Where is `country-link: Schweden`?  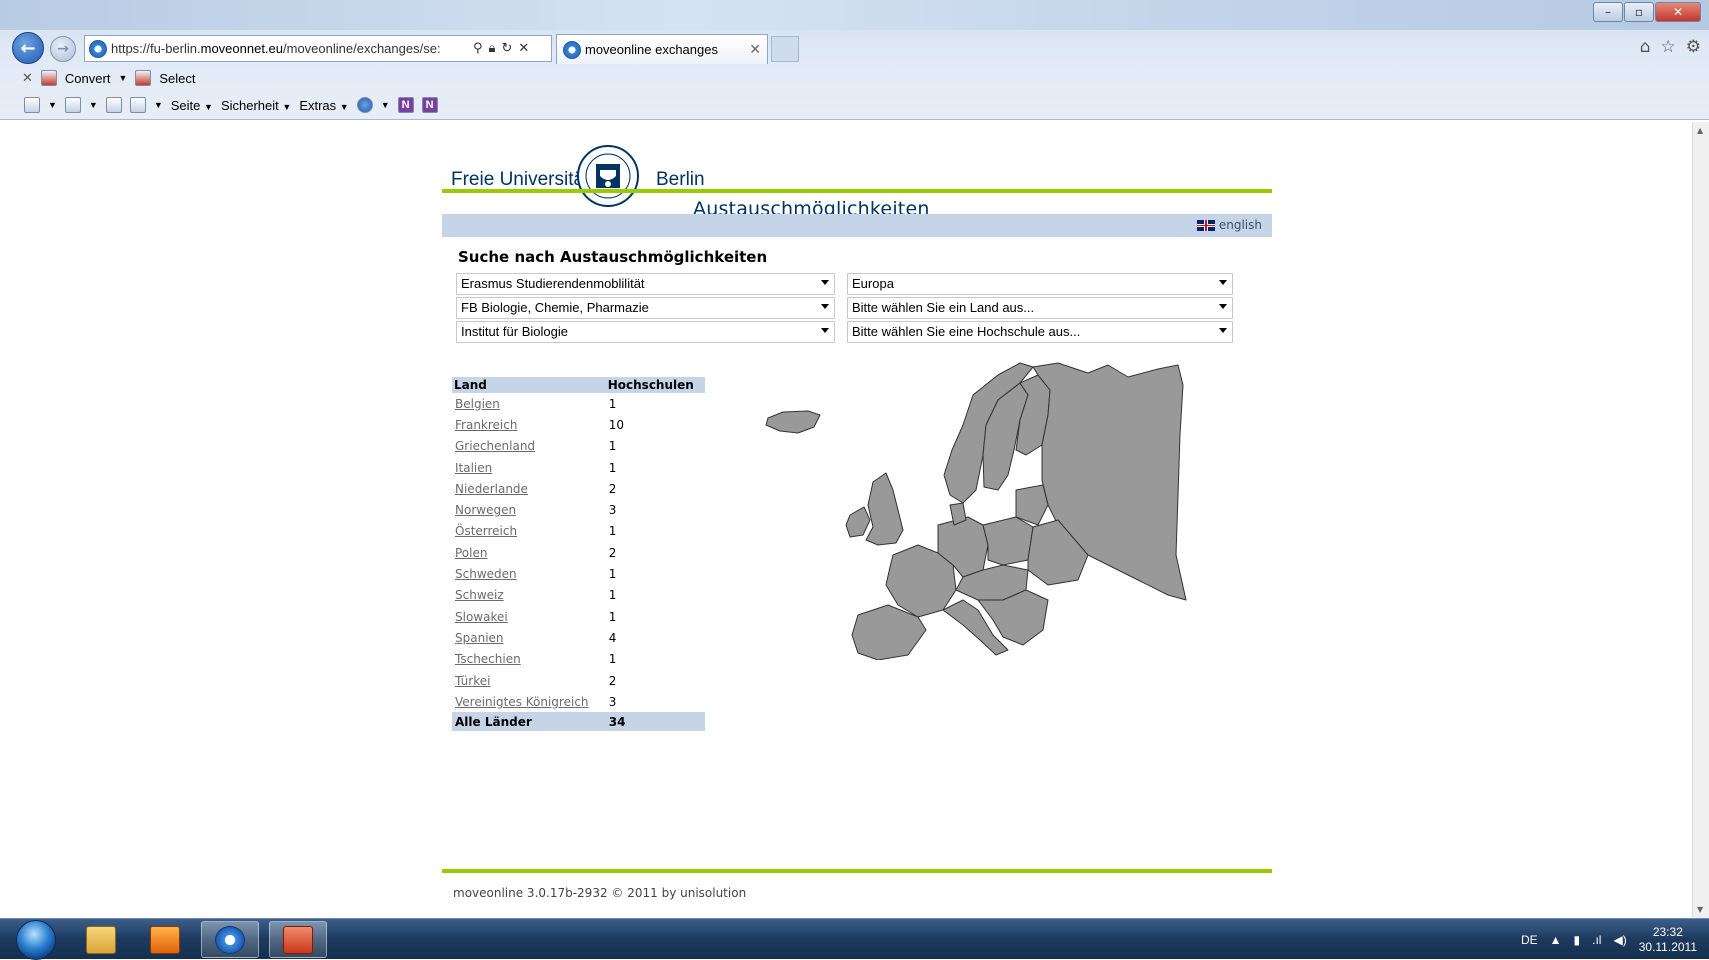 country-link: Schweden is located at coordinates (486, 574).